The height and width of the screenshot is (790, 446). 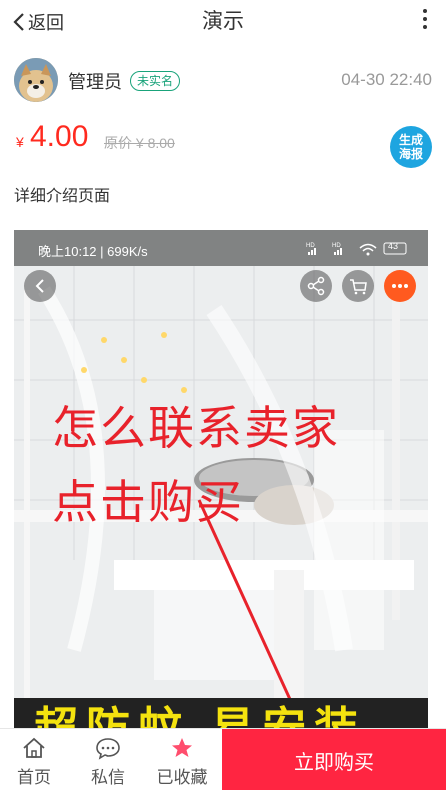 I want to click on original-price: 原价 ¥ 8.00, so click(x=139, y=143).